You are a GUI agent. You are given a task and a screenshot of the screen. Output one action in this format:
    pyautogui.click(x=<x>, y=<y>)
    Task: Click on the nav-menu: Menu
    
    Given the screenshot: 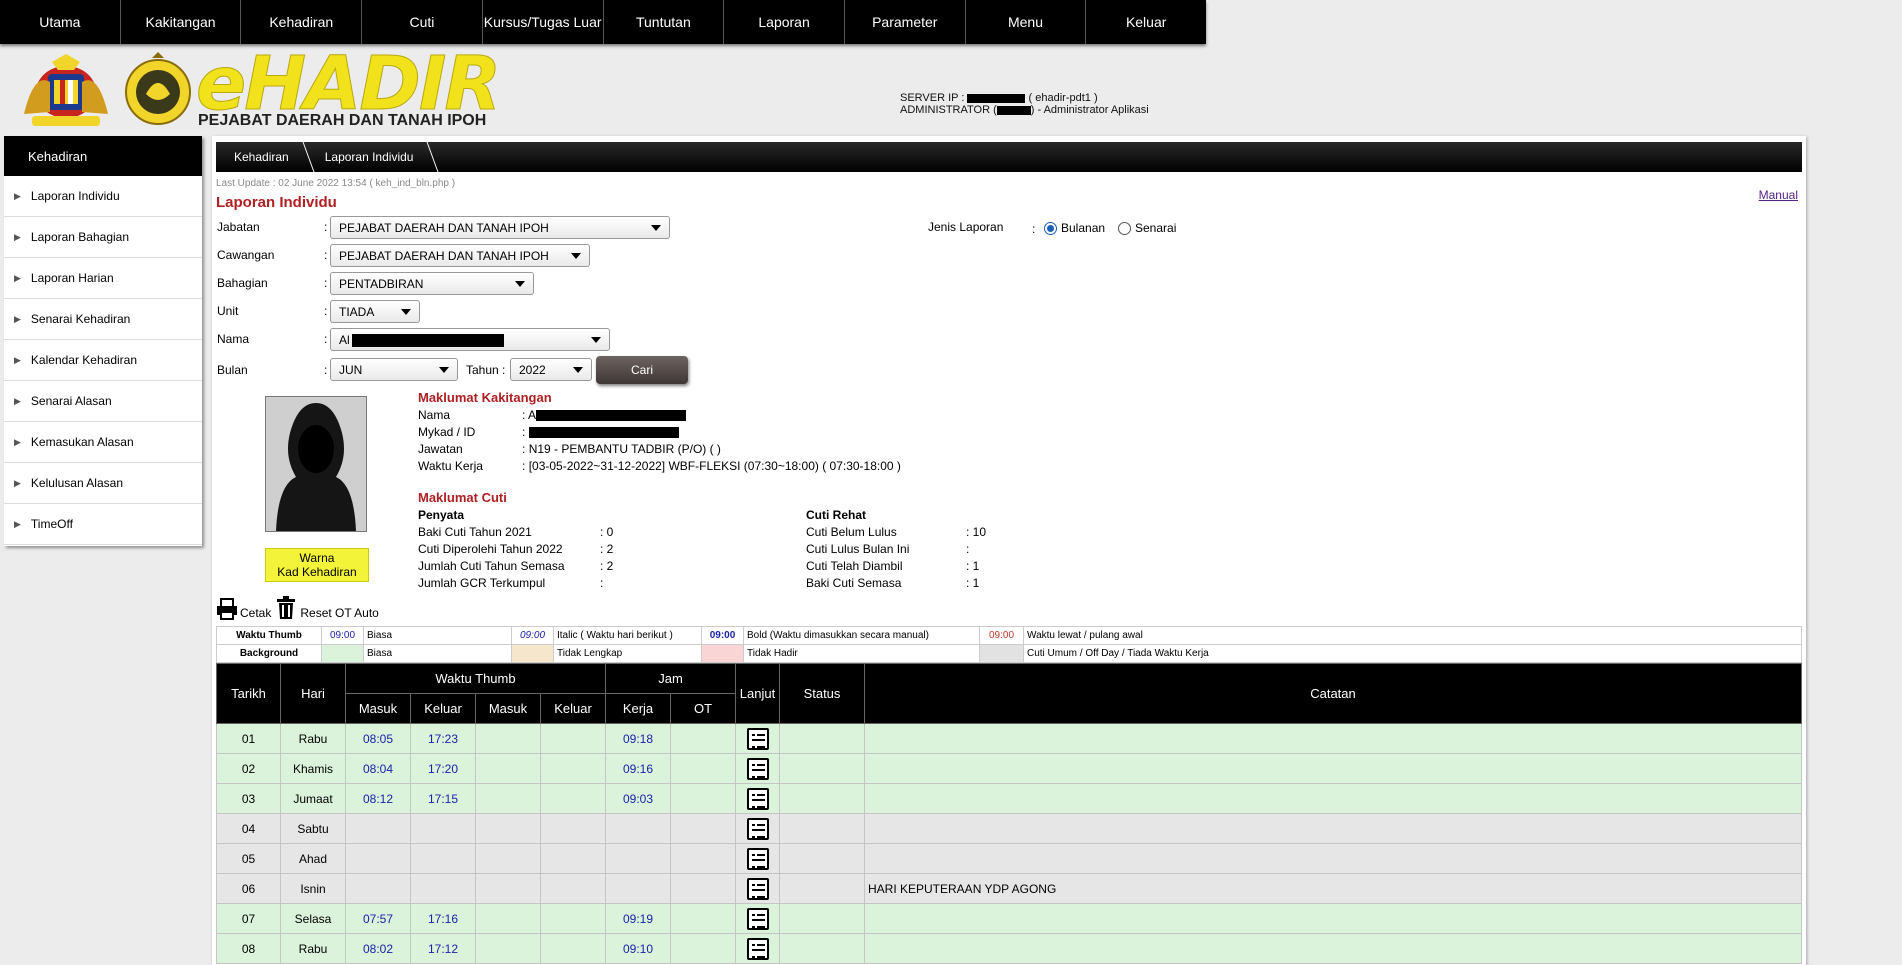 What is the action you would take?
    pyautogui.click(x=1026, y=22)
    